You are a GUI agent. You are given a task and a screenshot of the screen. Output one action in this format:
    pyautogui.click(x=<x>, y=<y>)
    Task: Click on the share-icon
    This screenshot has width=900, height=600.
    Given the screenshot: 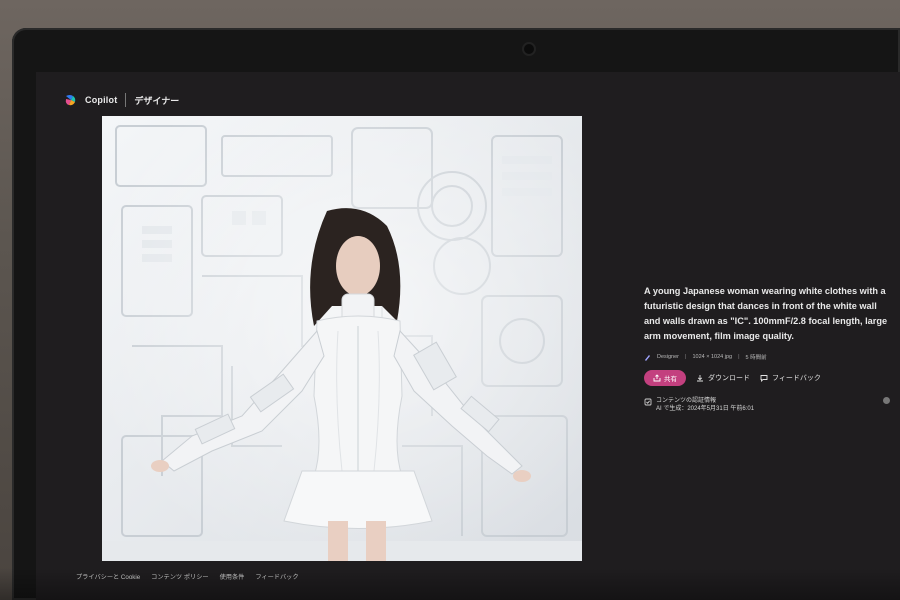 What is the action you would take?
    pyautogui.click(x=657, y=378)
    